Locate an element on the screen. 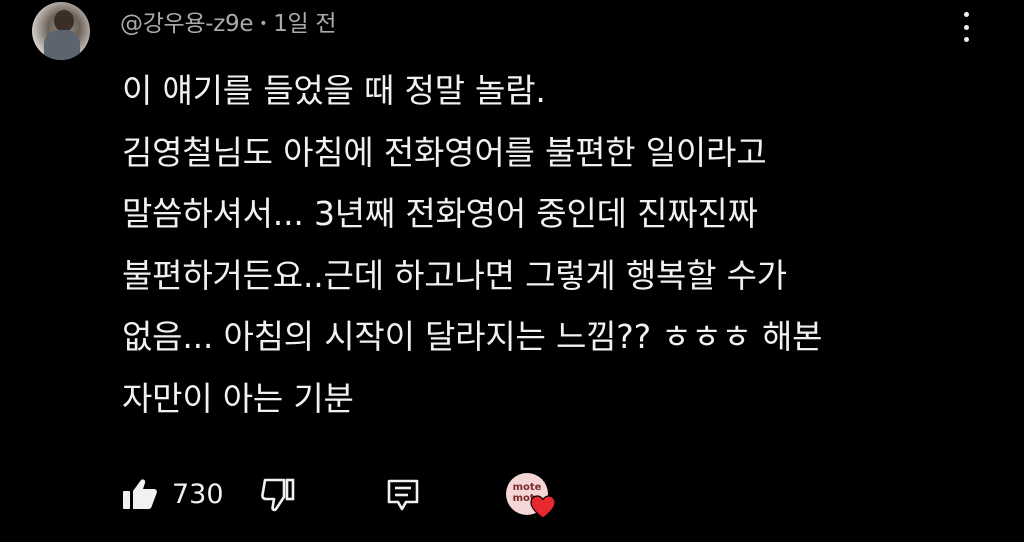  reply-icon is located at coordinates (403, 495).